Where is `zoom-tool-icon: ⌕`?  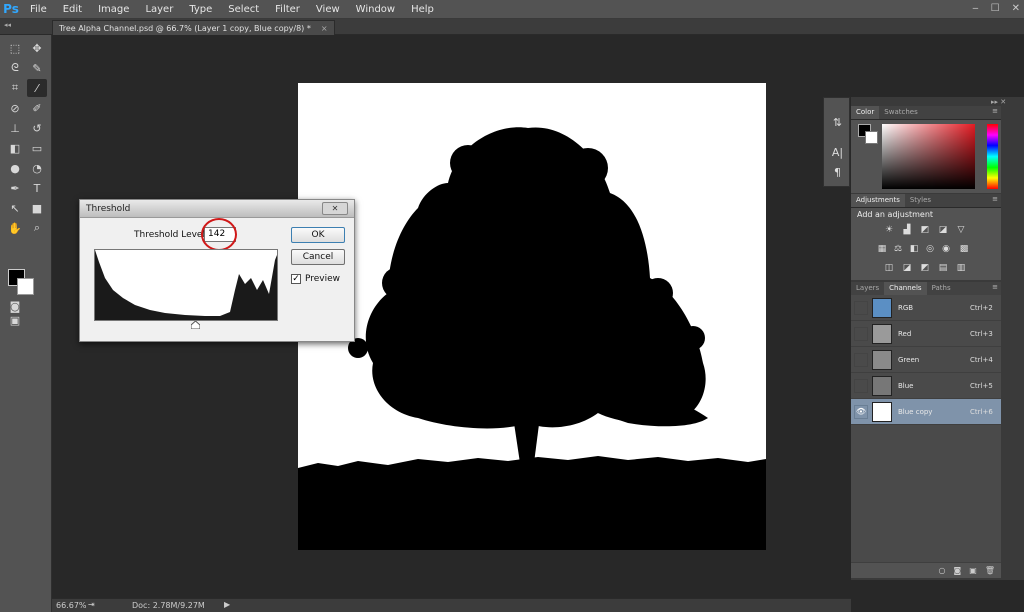
zoom-tool-icon: ⌕ is located at coordinates (37, 228).